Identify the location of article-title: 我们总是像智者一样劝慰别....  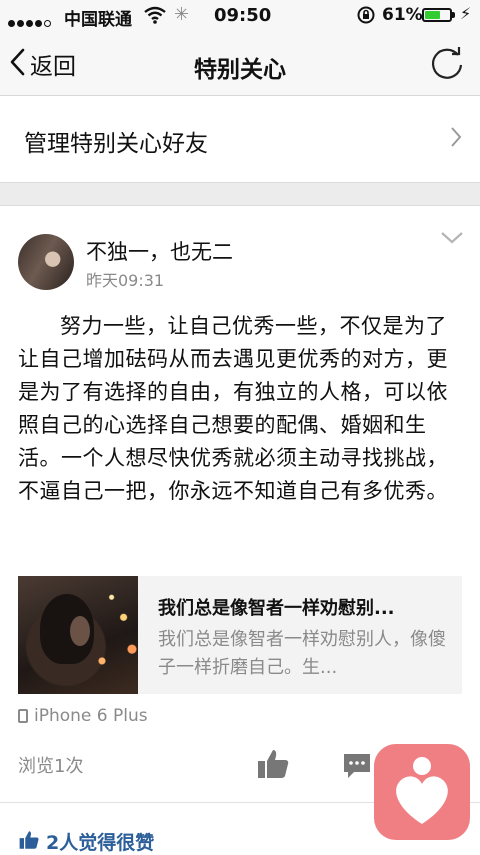
(276, 608).